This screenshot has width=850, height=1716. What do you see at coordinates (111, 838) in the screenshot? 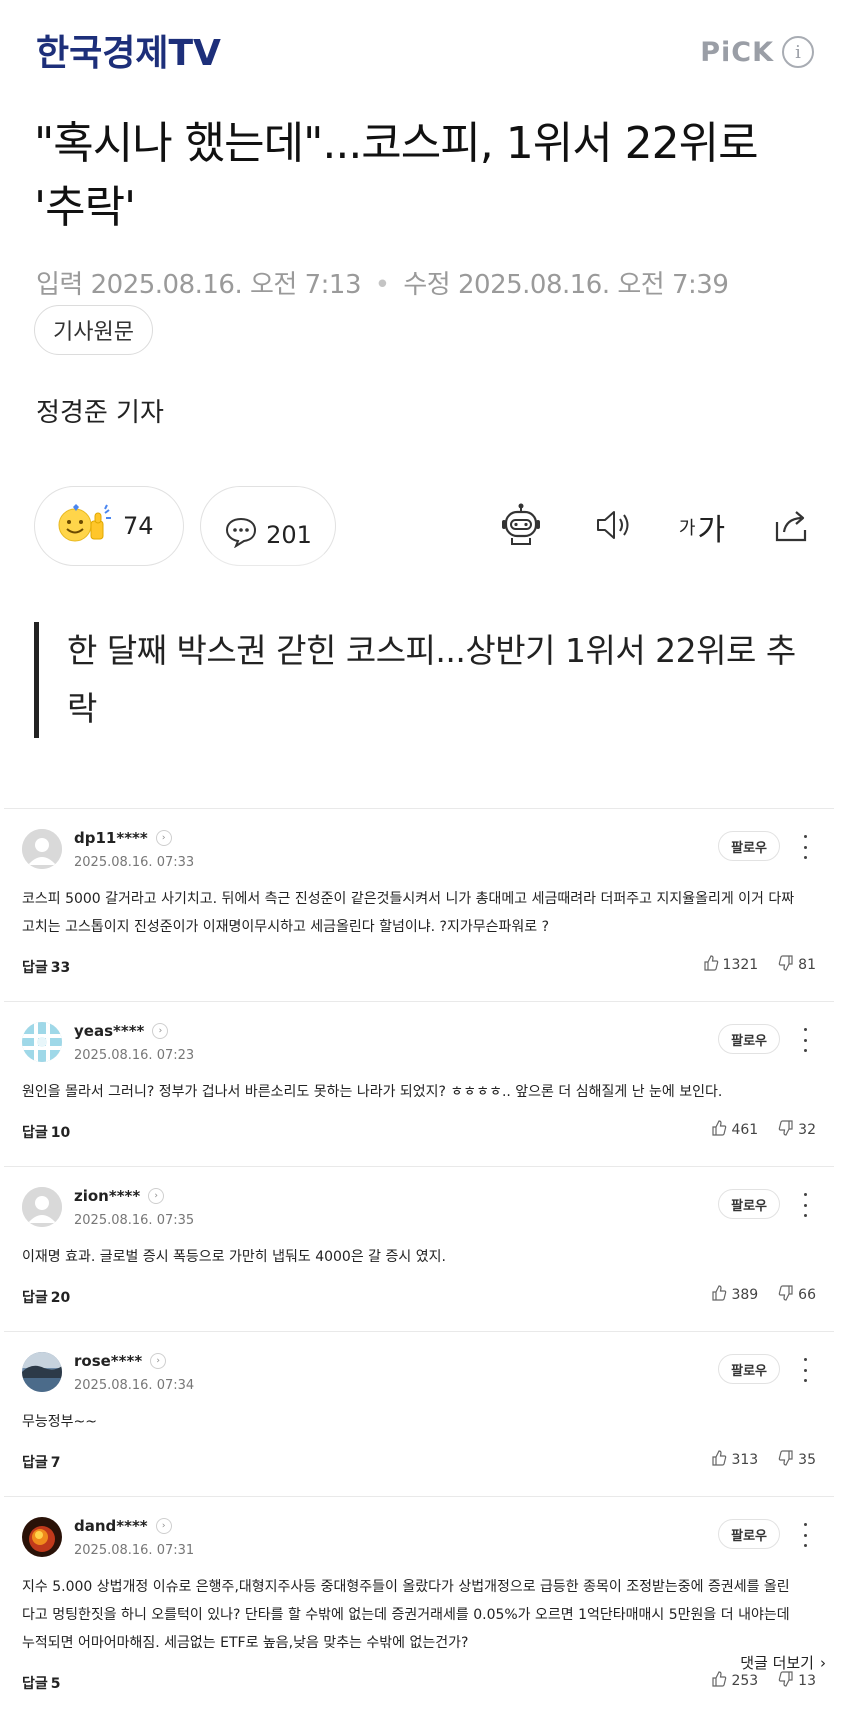
I see `username-text: dp11****` at bounding box center [111, 838].